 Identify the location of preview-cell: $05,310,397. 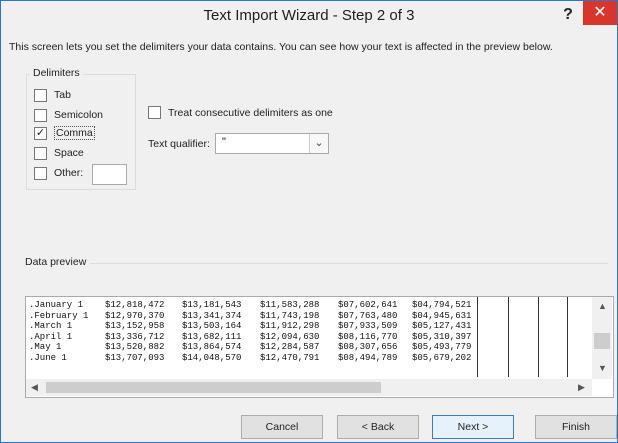
(442, 336).